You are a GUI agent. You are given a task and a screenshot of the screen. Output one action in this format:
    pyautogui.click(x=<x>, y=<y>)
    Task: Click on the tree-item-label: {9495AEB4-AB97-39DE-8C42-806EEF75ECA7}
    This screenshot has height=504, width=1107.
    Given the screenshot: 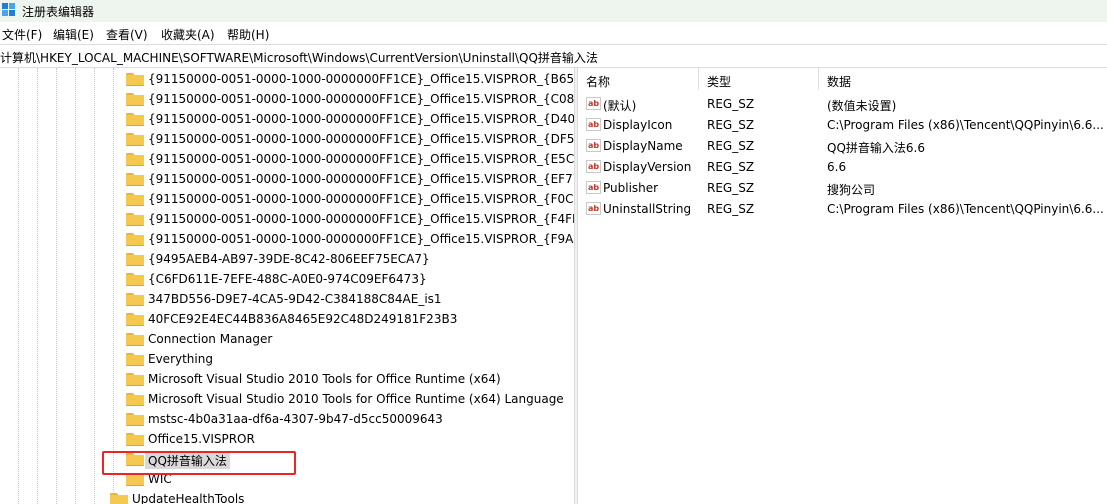 What is the action you would take?
    pyautogui.click(x=289, y=259)
    